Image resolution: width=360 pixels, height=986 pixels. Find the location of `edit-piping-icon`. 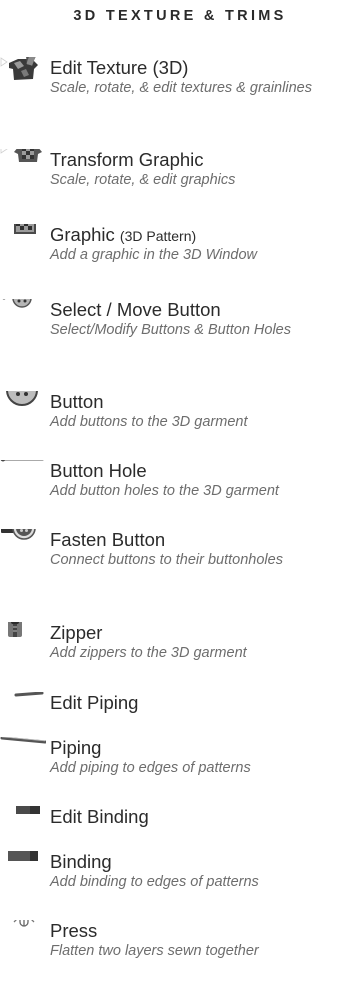

edit-piping-icon is located at coordinates (23, 712).